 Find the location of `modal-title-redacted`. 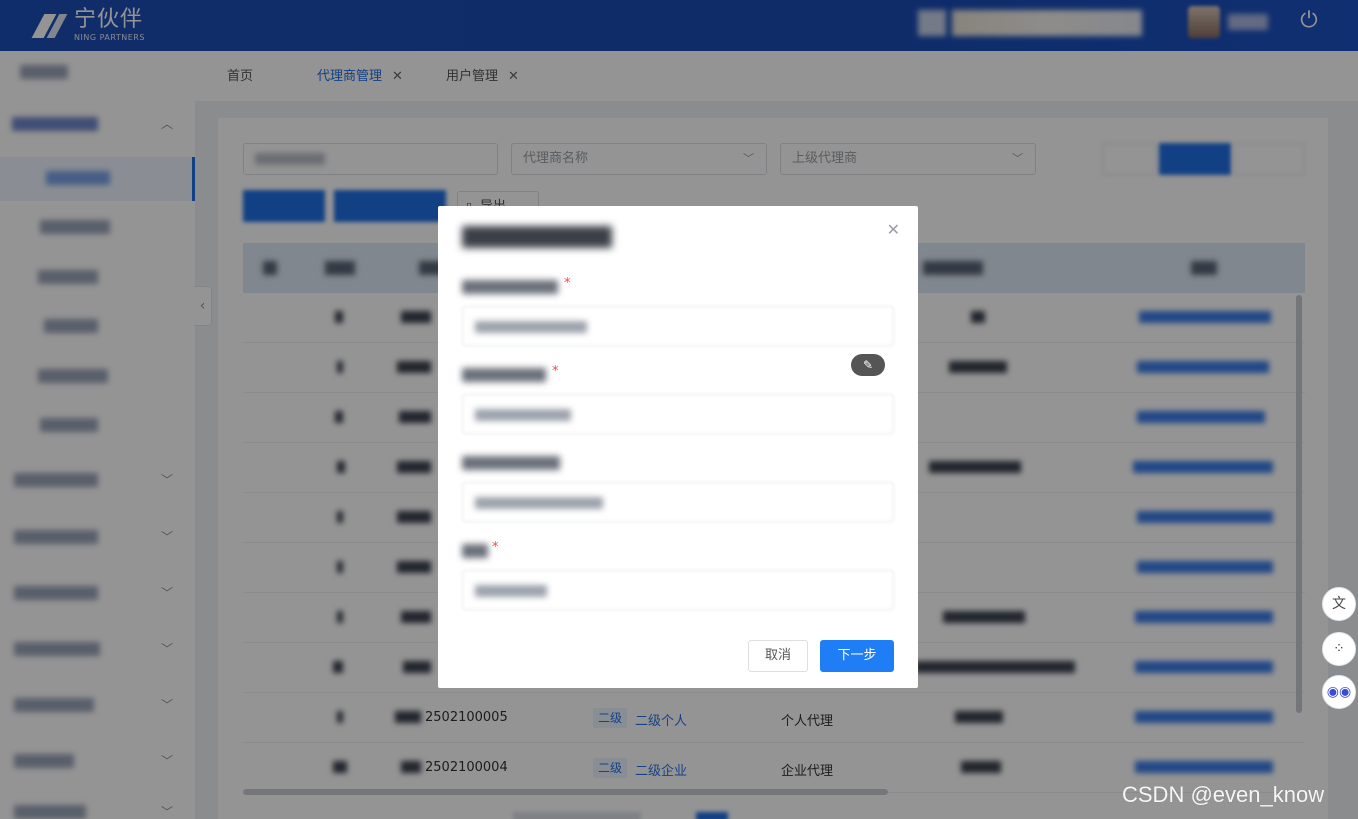

modal-title-redacted is located at coordinates (537, 237).